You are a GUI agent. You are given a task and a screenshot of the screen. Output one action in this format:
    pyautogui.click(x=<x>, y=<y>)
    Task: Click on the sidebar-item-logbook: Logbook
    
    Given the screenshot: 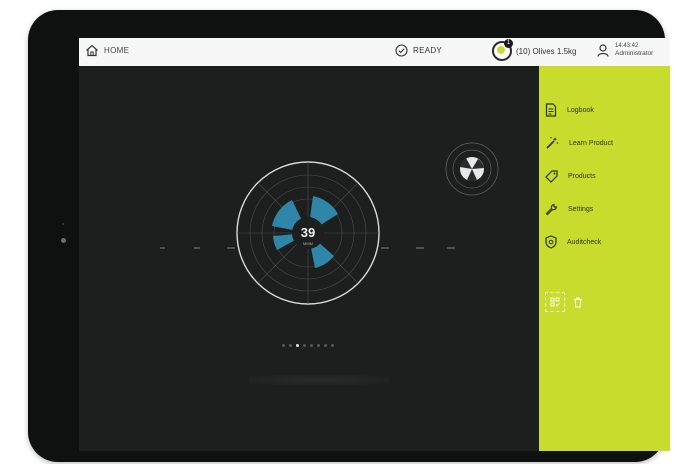 What is the action you would take?
    pyautogui.click(x=569, y=110)
    